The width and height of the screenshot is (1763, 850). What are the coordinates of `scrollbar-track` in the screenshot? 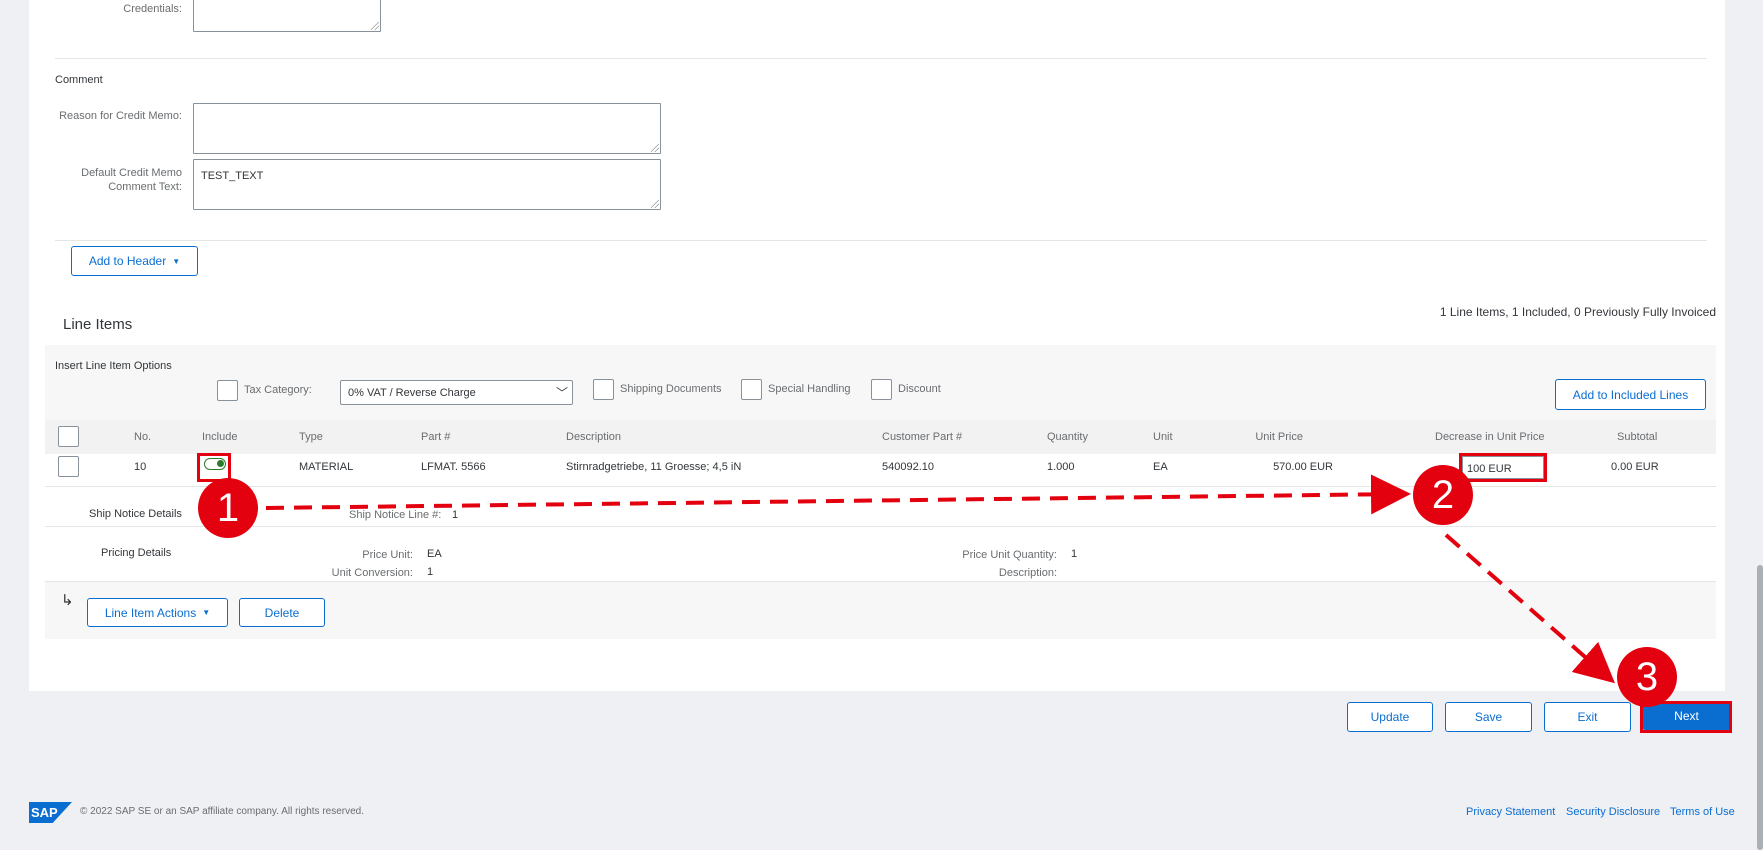 It's located at (1760, 425).